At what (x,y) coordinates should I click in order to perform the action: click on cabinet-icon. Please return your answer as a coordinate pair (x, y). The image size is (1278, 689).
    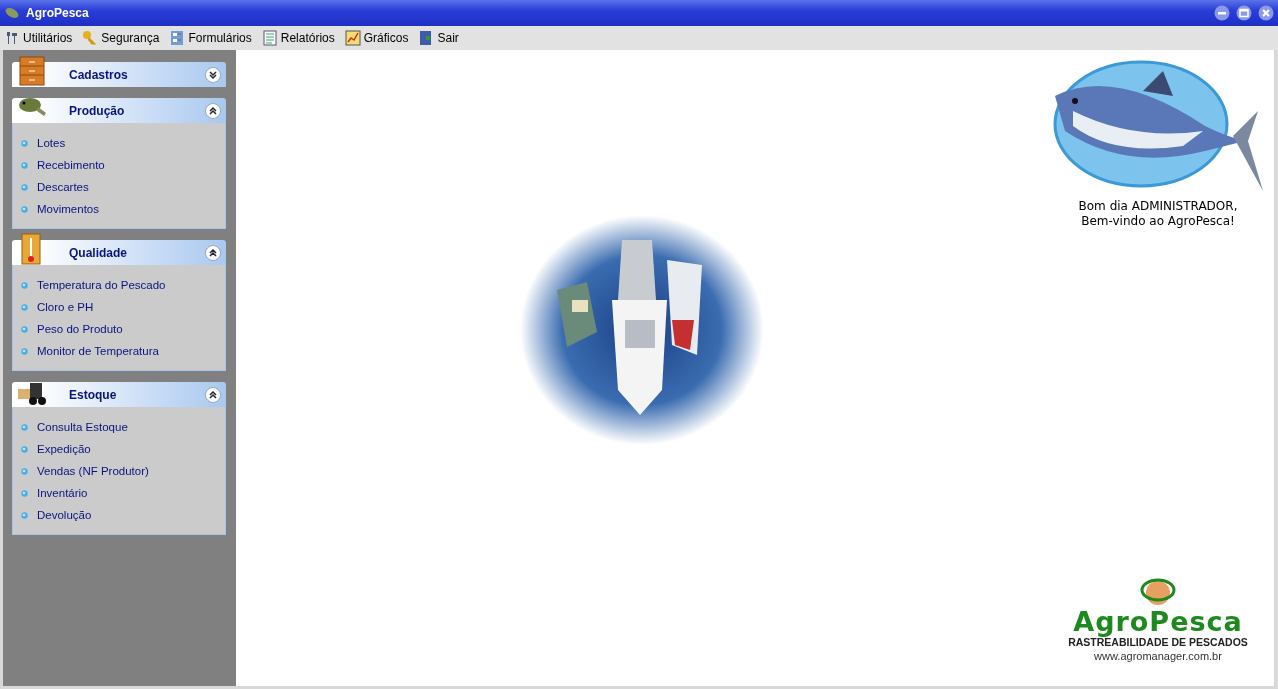
    Looking at the image, I should click on (32, 71).